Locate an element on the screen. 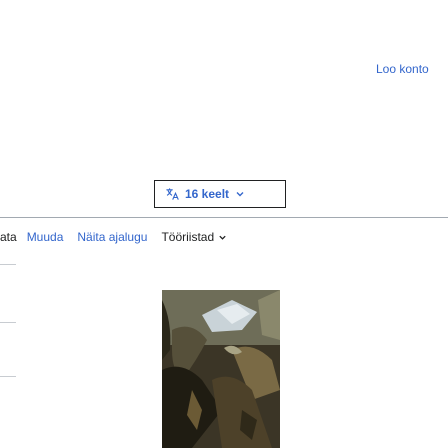 This screenshot has height=448, width=448. tab-edit: Muuda is located at coordinates (45, 237).